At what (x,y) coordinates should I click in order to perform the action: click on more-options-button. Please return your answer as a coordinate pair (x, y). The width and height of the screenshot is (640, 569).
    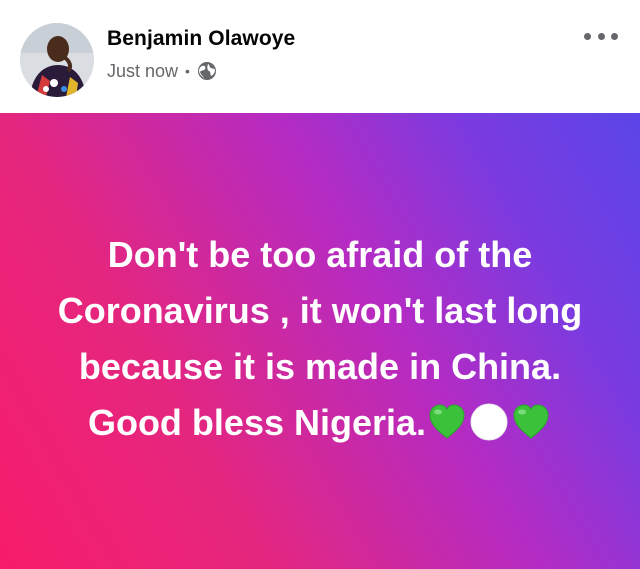
    Looking at the image, I should click on (601, 36).